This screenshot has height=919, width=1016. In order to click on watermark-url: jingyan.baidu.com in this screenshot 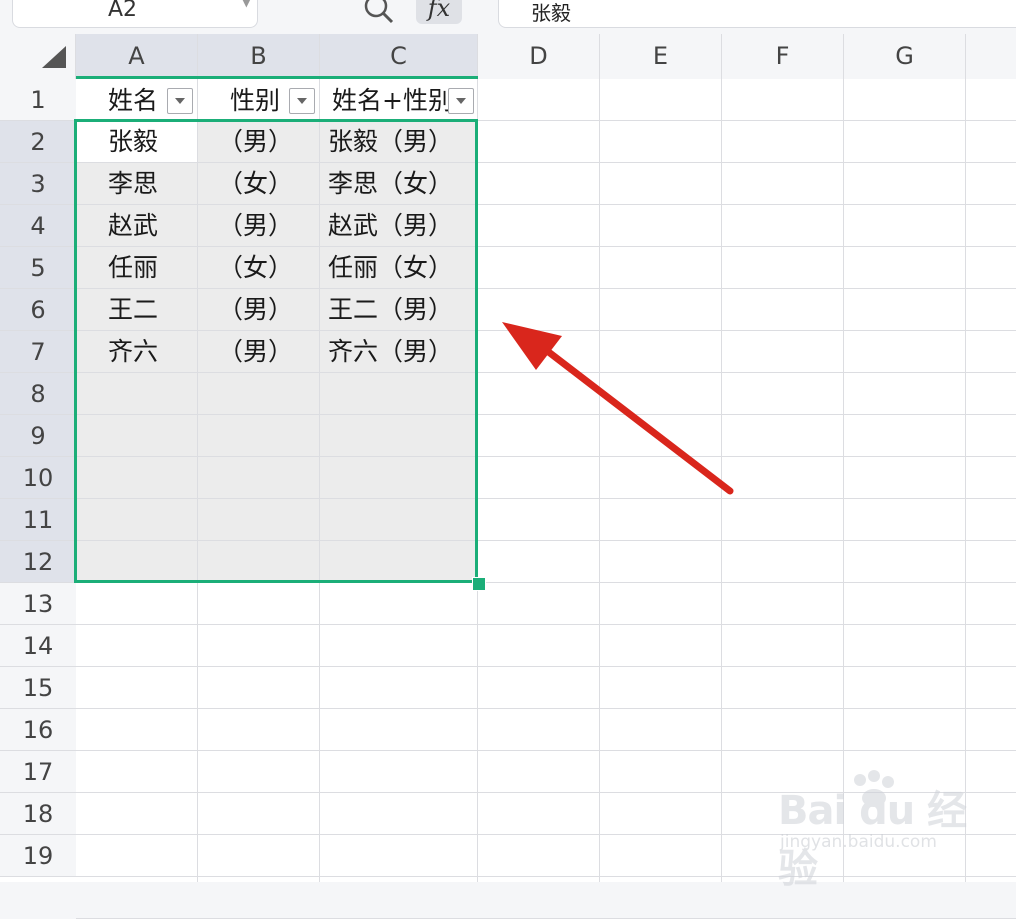, I will do `click(858, 842)`.